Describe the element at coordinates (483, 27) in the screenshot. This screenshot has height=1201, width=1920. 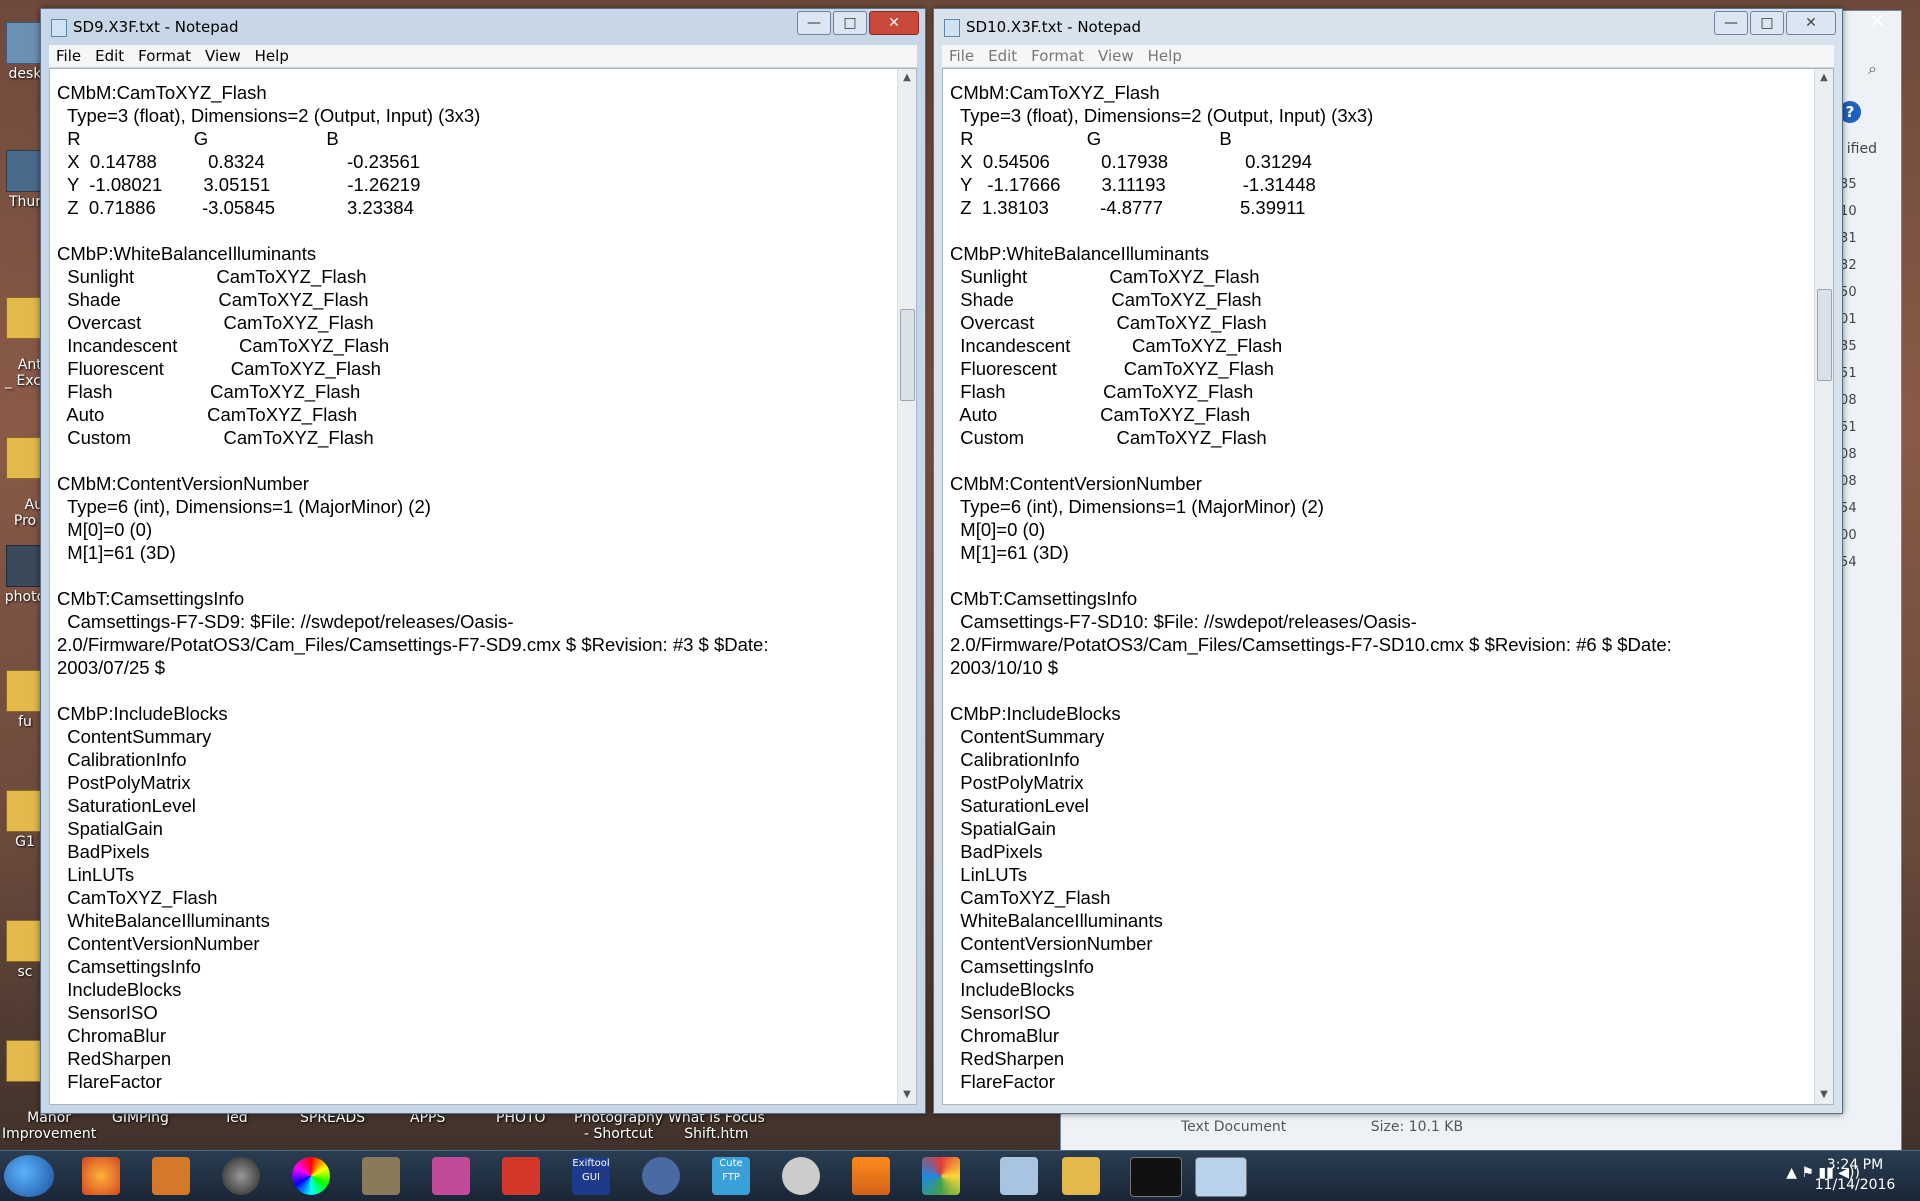
I see `title-bar: SD9.X3F.txt - Notepad — □ ✕` at that location.